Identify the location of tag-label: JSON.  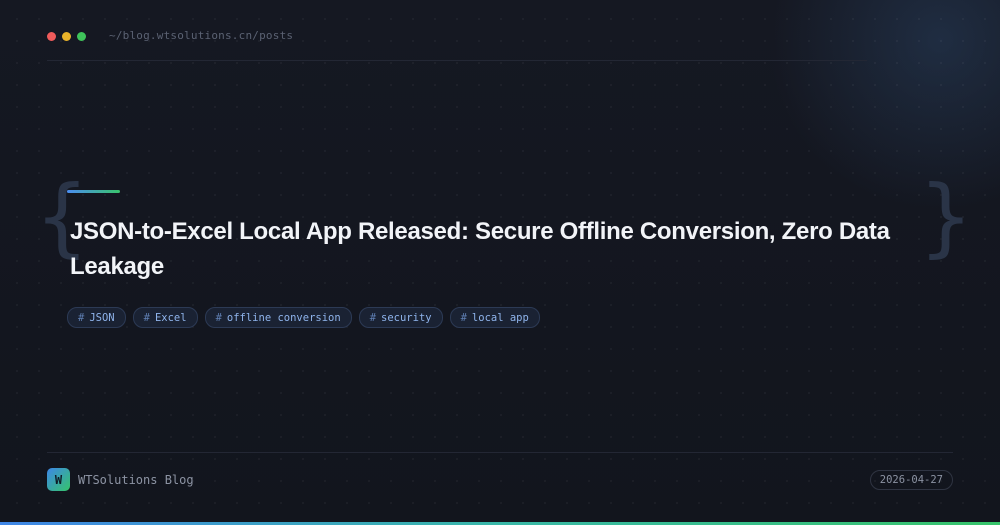
(102, 317).